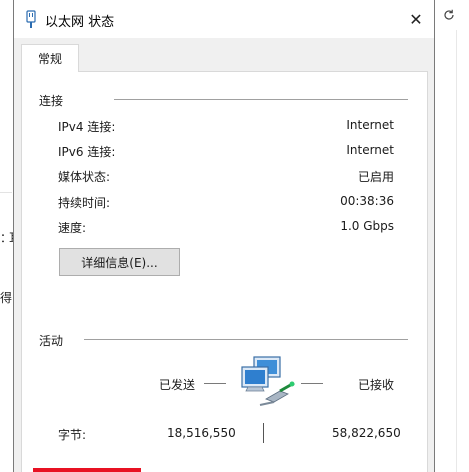 Image resolution: width=469 pixels, height=472 pixels. I want to click on speed-value: 1.0 Gbps, so click(367, 226).